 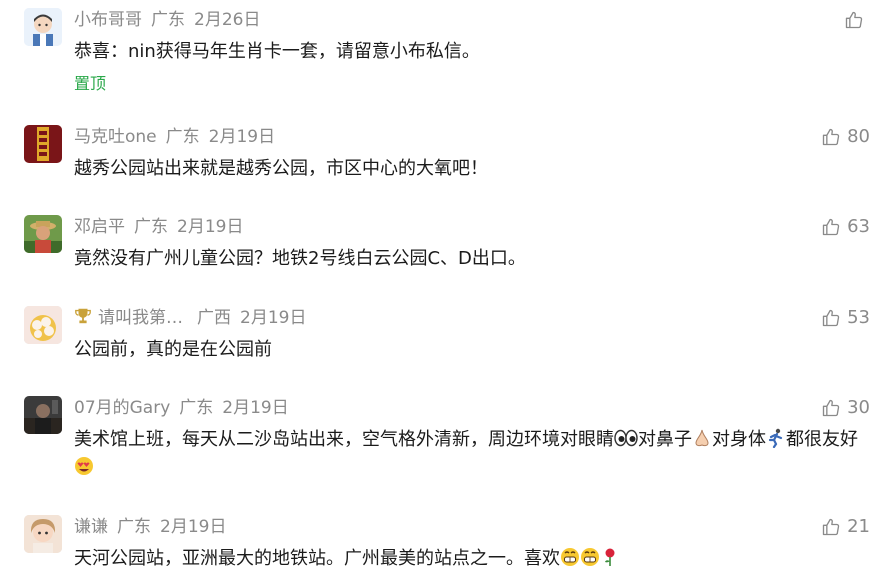 I want to click on running-person-emoji, so click(x=775, y=438).